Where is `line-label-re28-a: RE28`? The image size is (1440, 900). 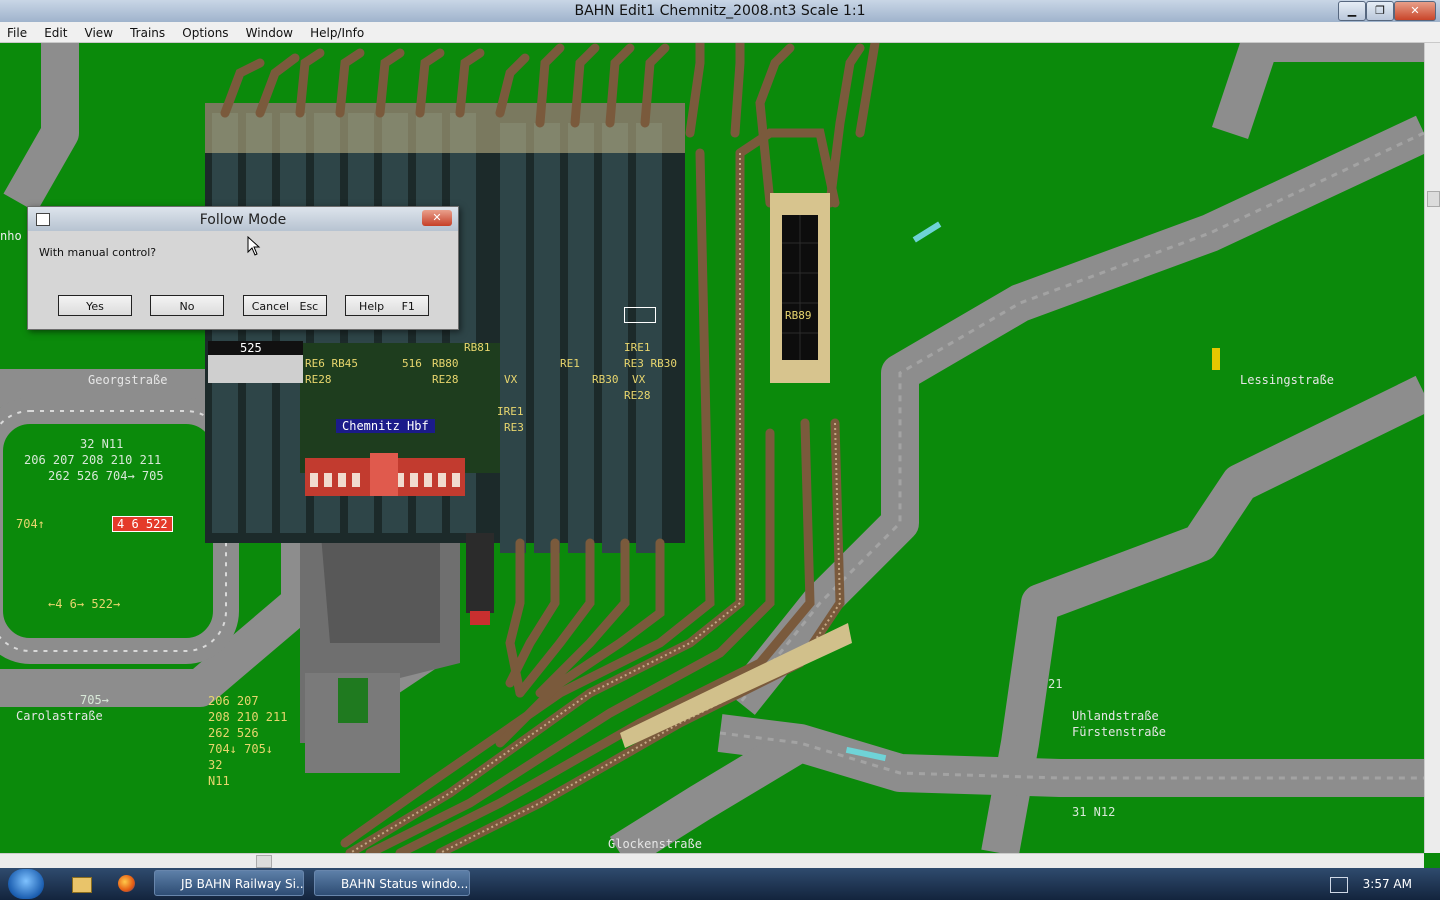
line-label-re28-a: RE28 is located at coordinates (318, 379).